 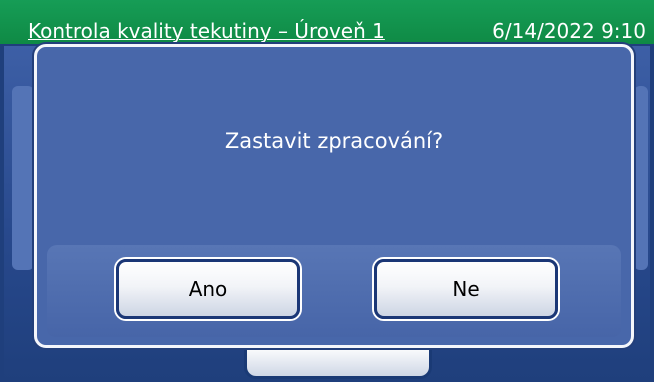 I want to click on page-title: Kontrola kvality tekutiny – Úroveň 1, so click(x=206, y=31).